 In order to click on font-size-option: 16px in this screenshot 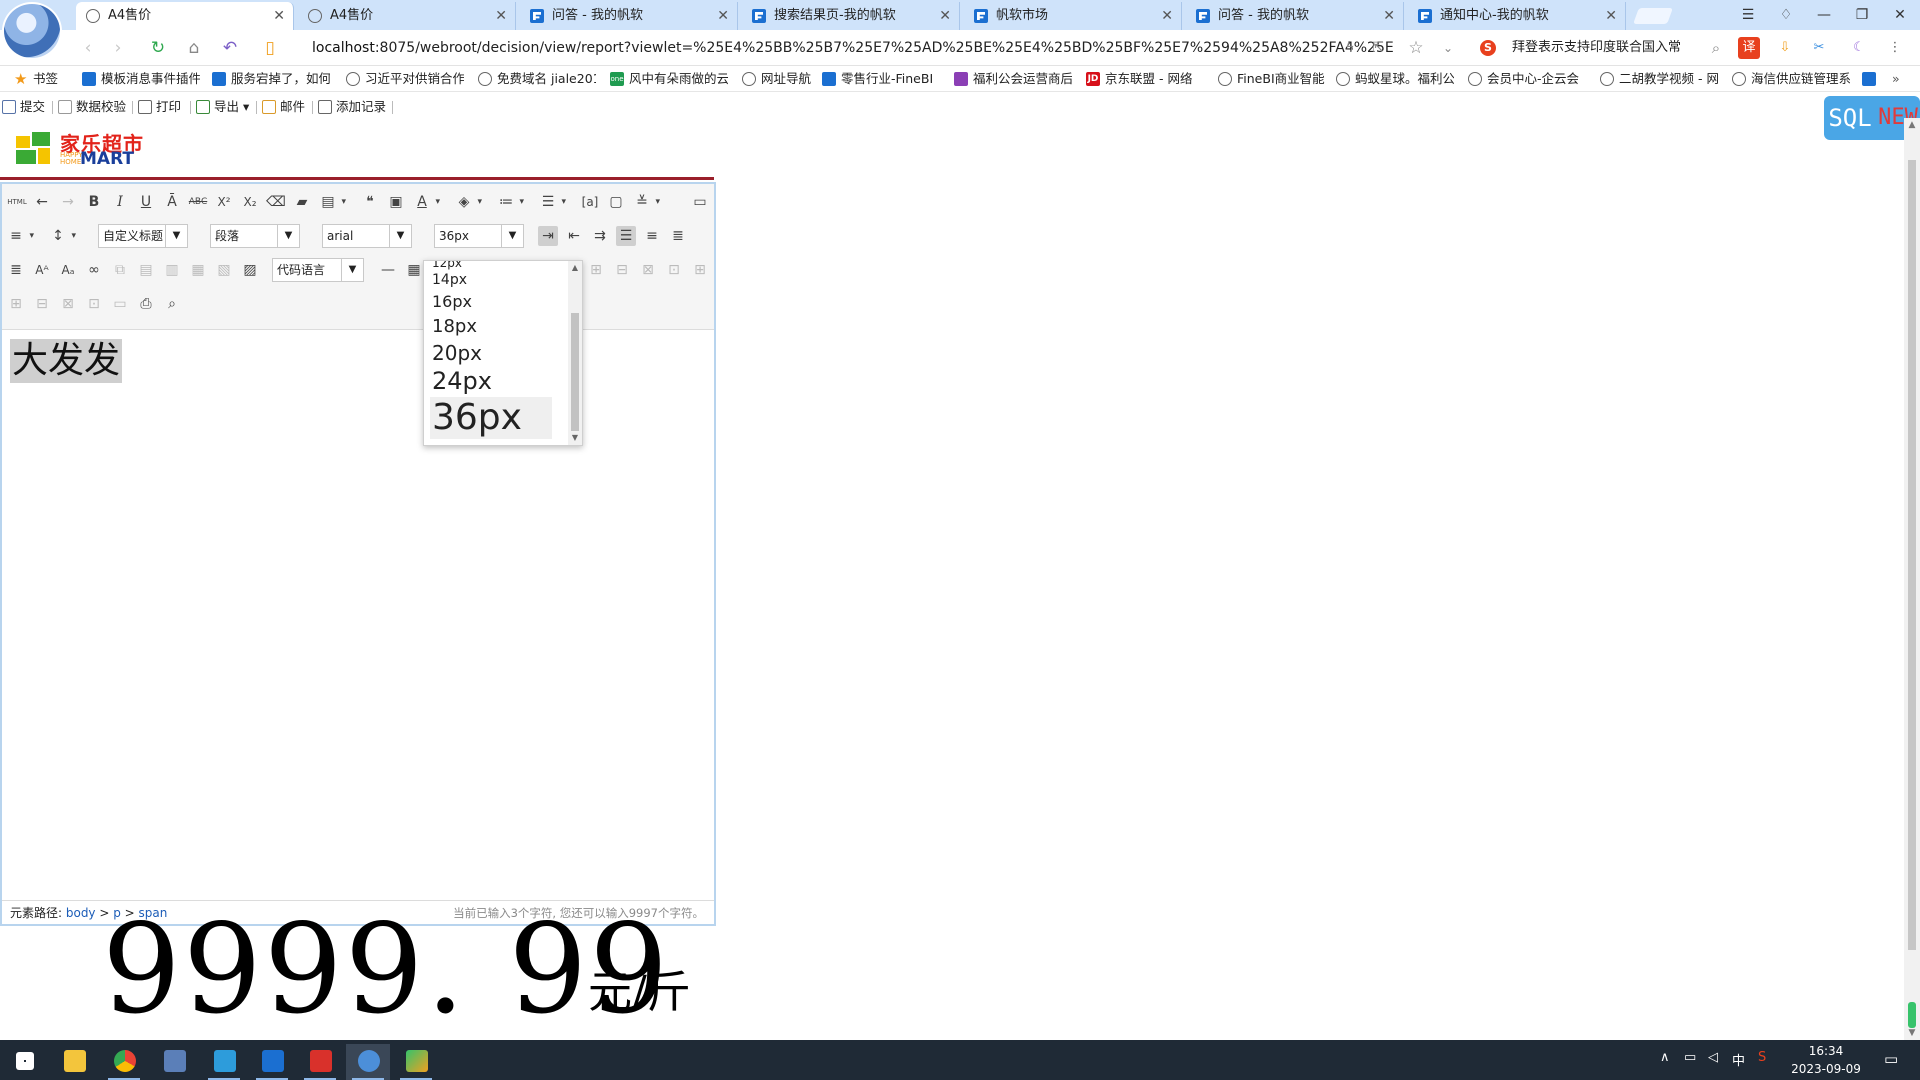, I will do `click(452, 302)`.